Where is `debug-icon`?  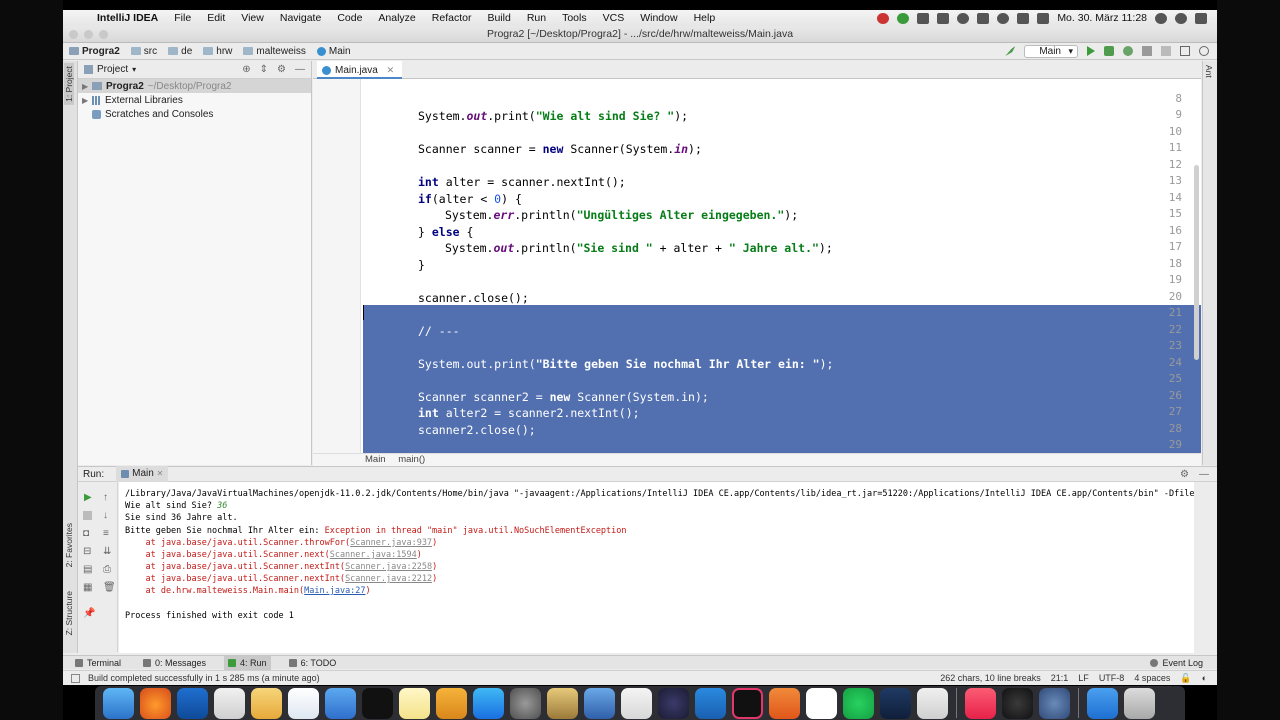 debug-icon is located at coordinates (1109, 51).